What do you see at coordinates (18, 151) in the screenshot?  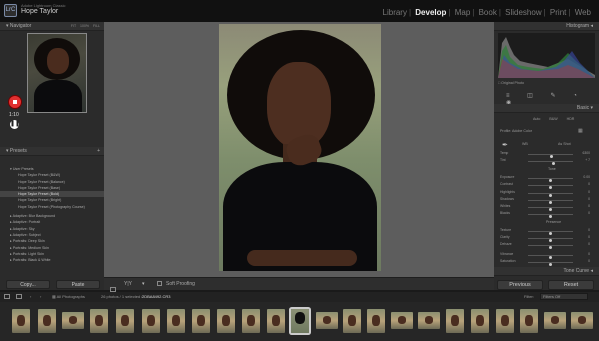 I see `presets-label: Presets` at bounding box center [18, 151].